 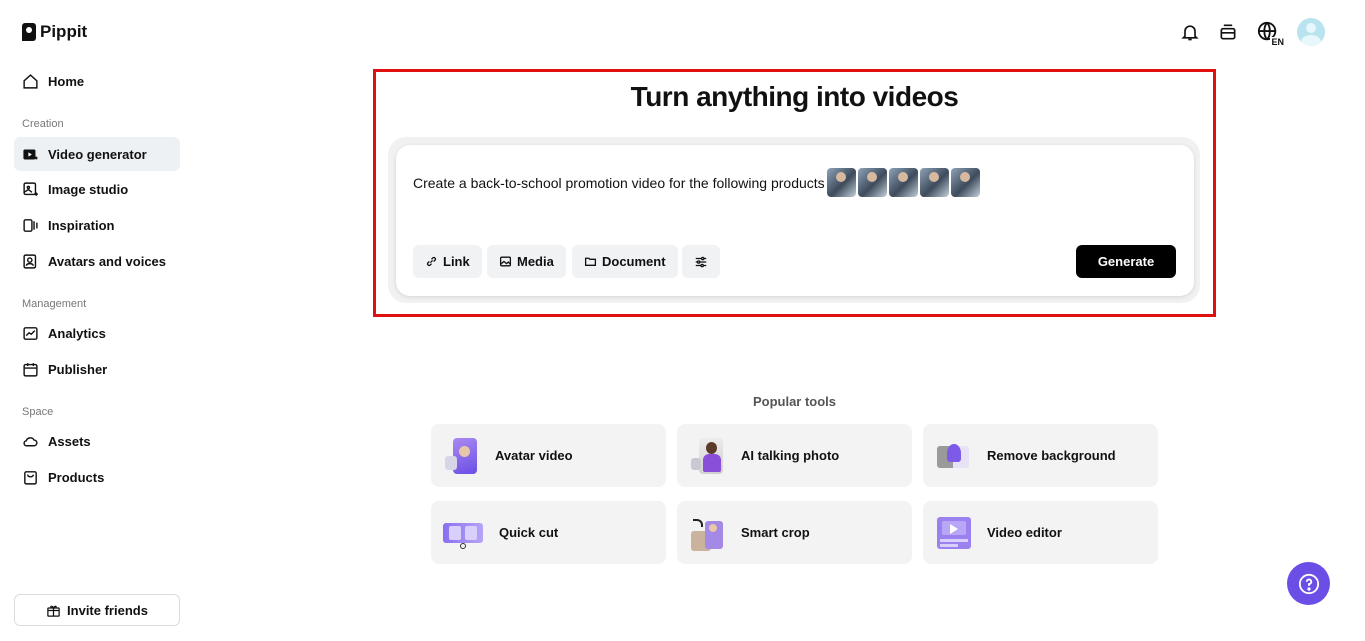 I want to click on nav-image-studio: Image studio, so click(x=97, y=189).